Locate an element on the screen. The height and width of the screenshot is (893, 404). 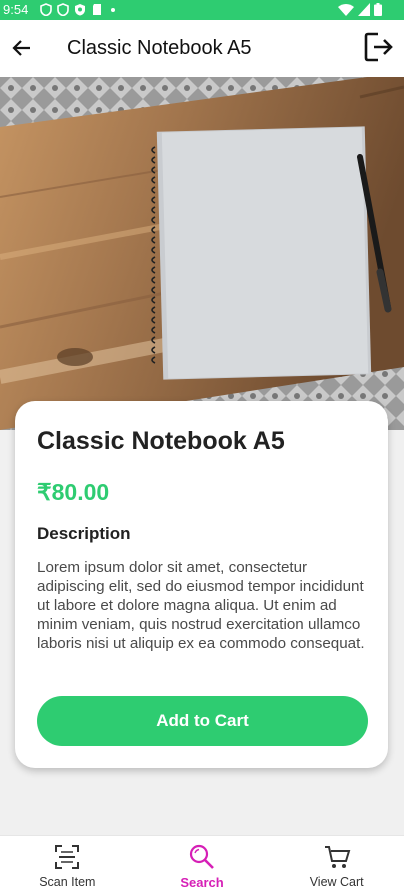
nav-item-cart: View Cart is located at coordinates (336, 864).